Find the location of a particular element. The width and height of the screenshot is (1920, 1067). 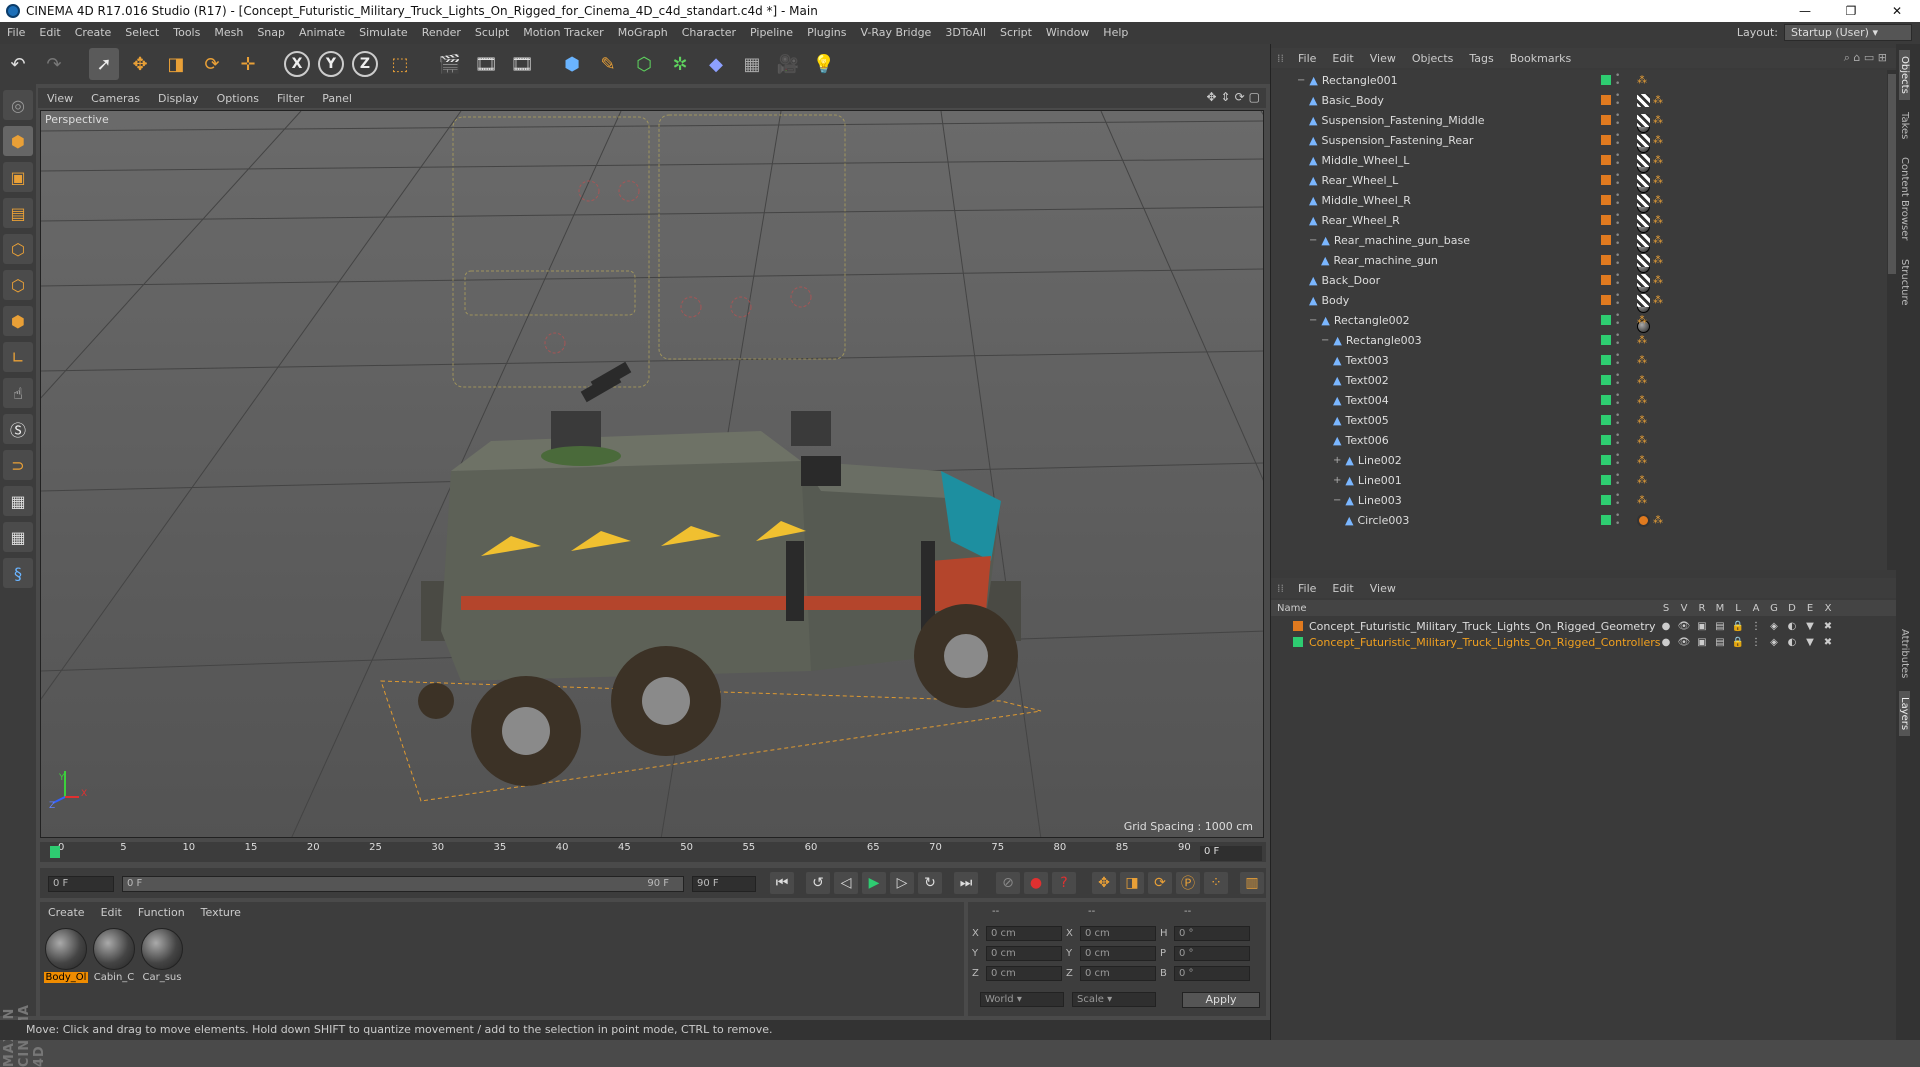

coord-value-field: 0 cm is located at coordinates (1118, 953).